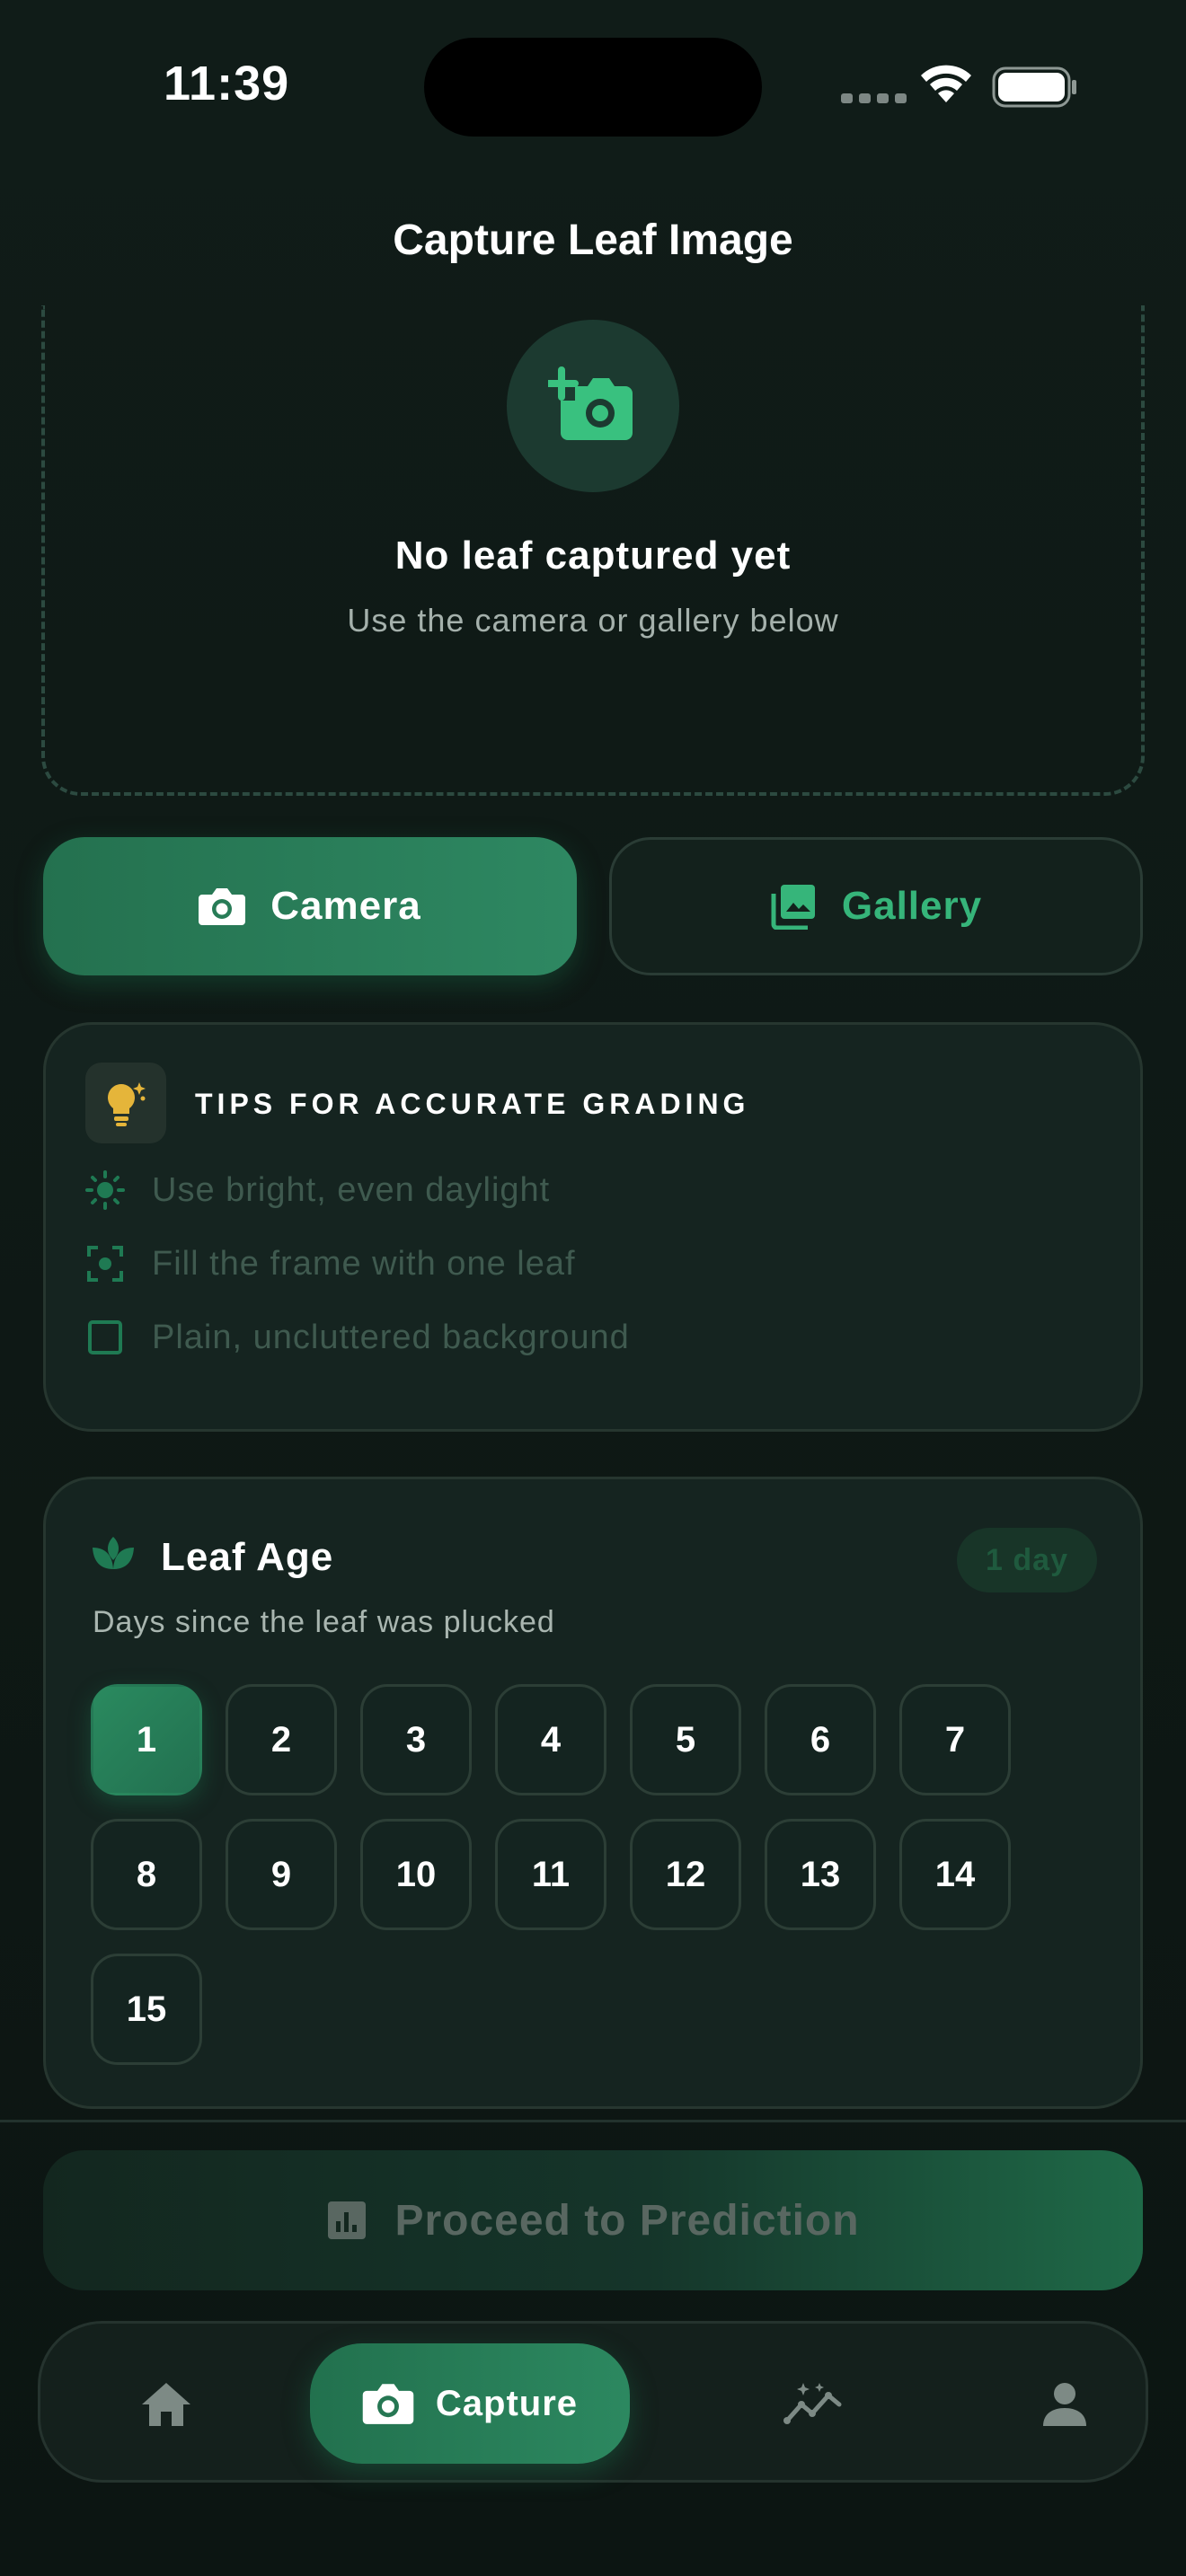 The height and width of the screenshot is (2576, 1186). What do you see at coordinates (593, 556) in the screenshot?
I see `capture-empty-title: No leaf captured yet` at bounding box center [593, 556].